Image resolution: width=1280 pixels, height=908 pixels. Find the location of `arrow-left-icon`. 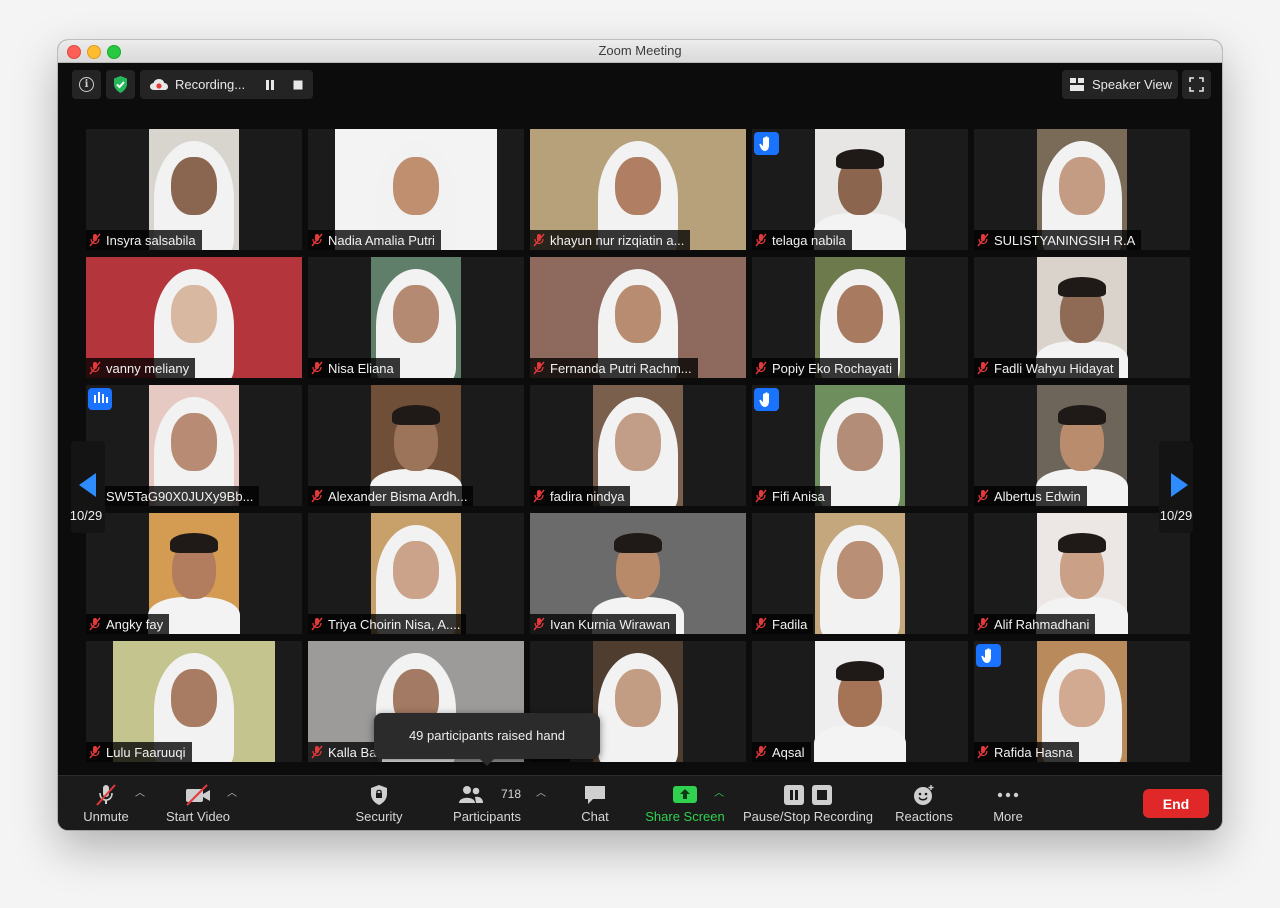

arrow-left-icon is located at coordinates (87, 485).